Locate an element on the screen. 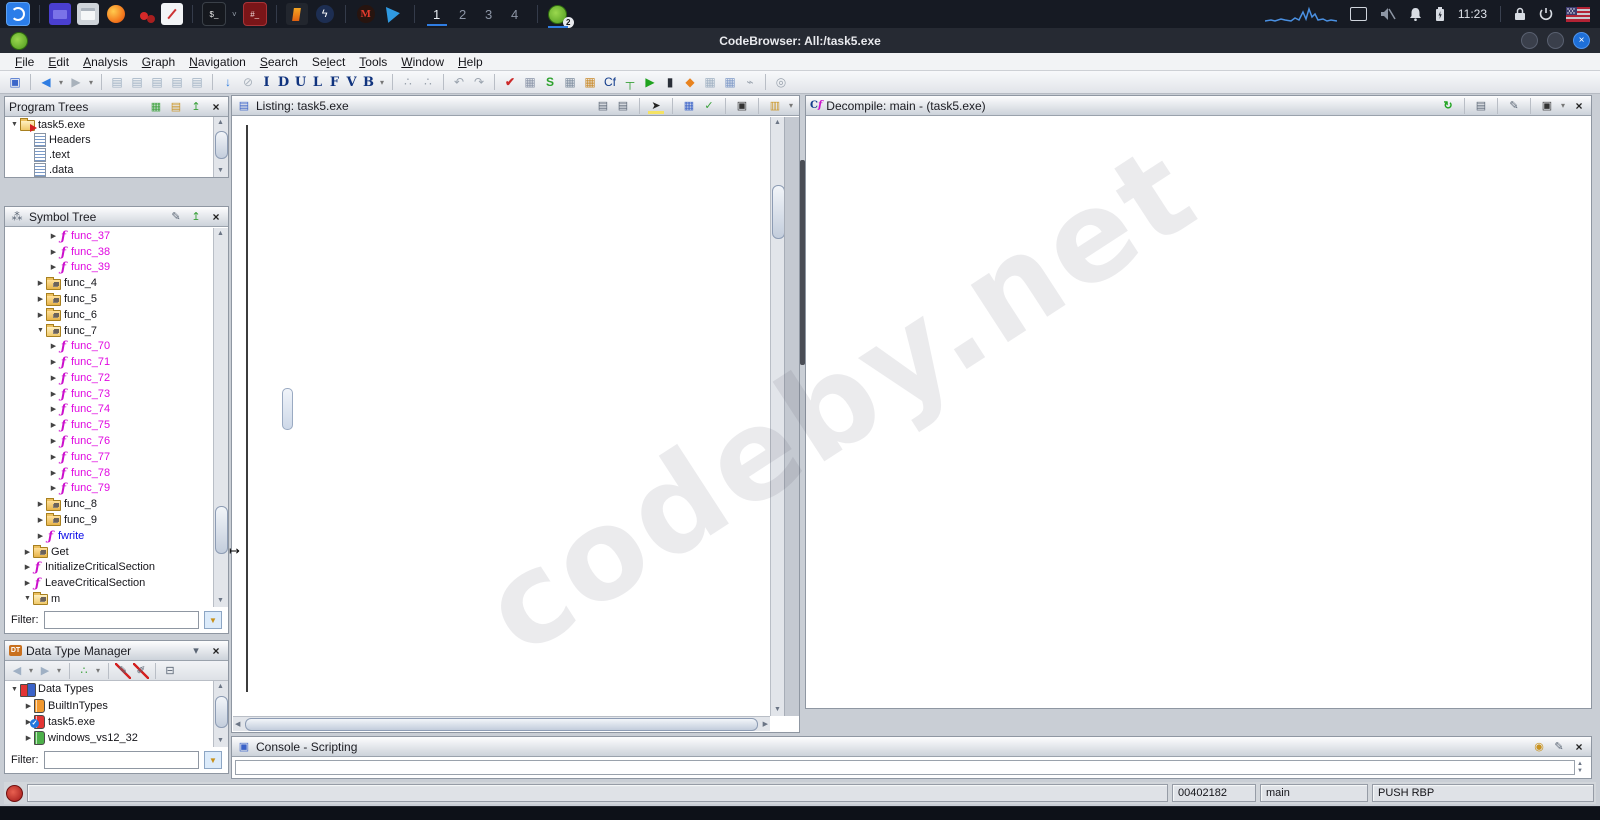 The image size is (1600, 820). insert-bytes-icon: ▤ is located at coordinates (177, 82).